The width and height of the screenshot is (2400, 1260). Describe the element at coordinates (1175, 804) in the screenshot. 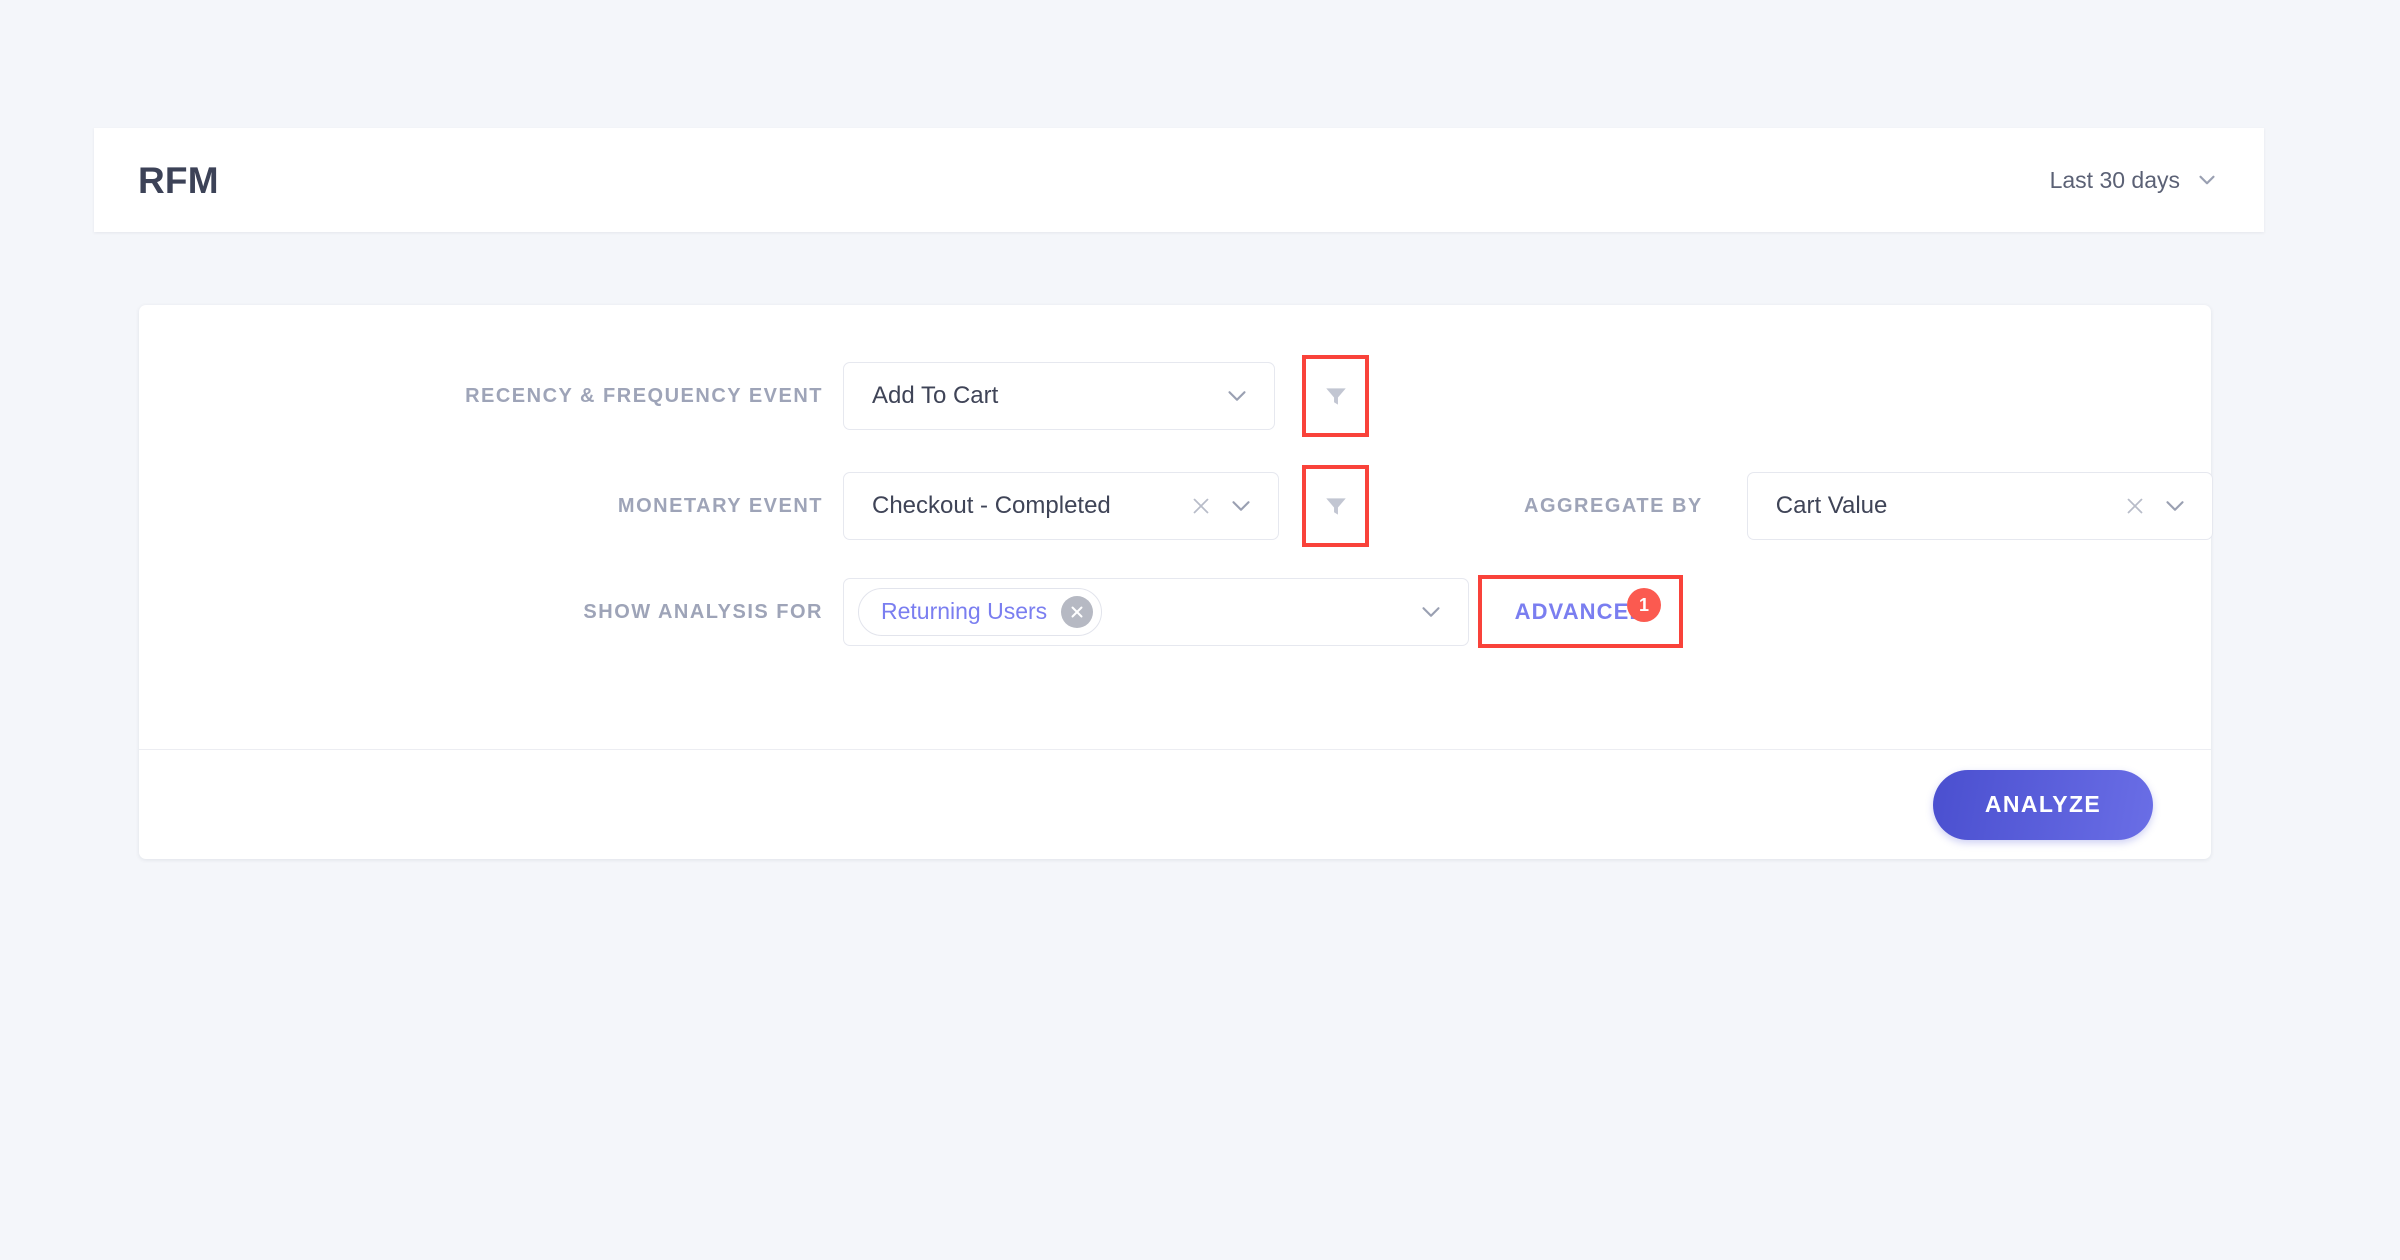

I see `card-footer: ANALYZE` at that location.